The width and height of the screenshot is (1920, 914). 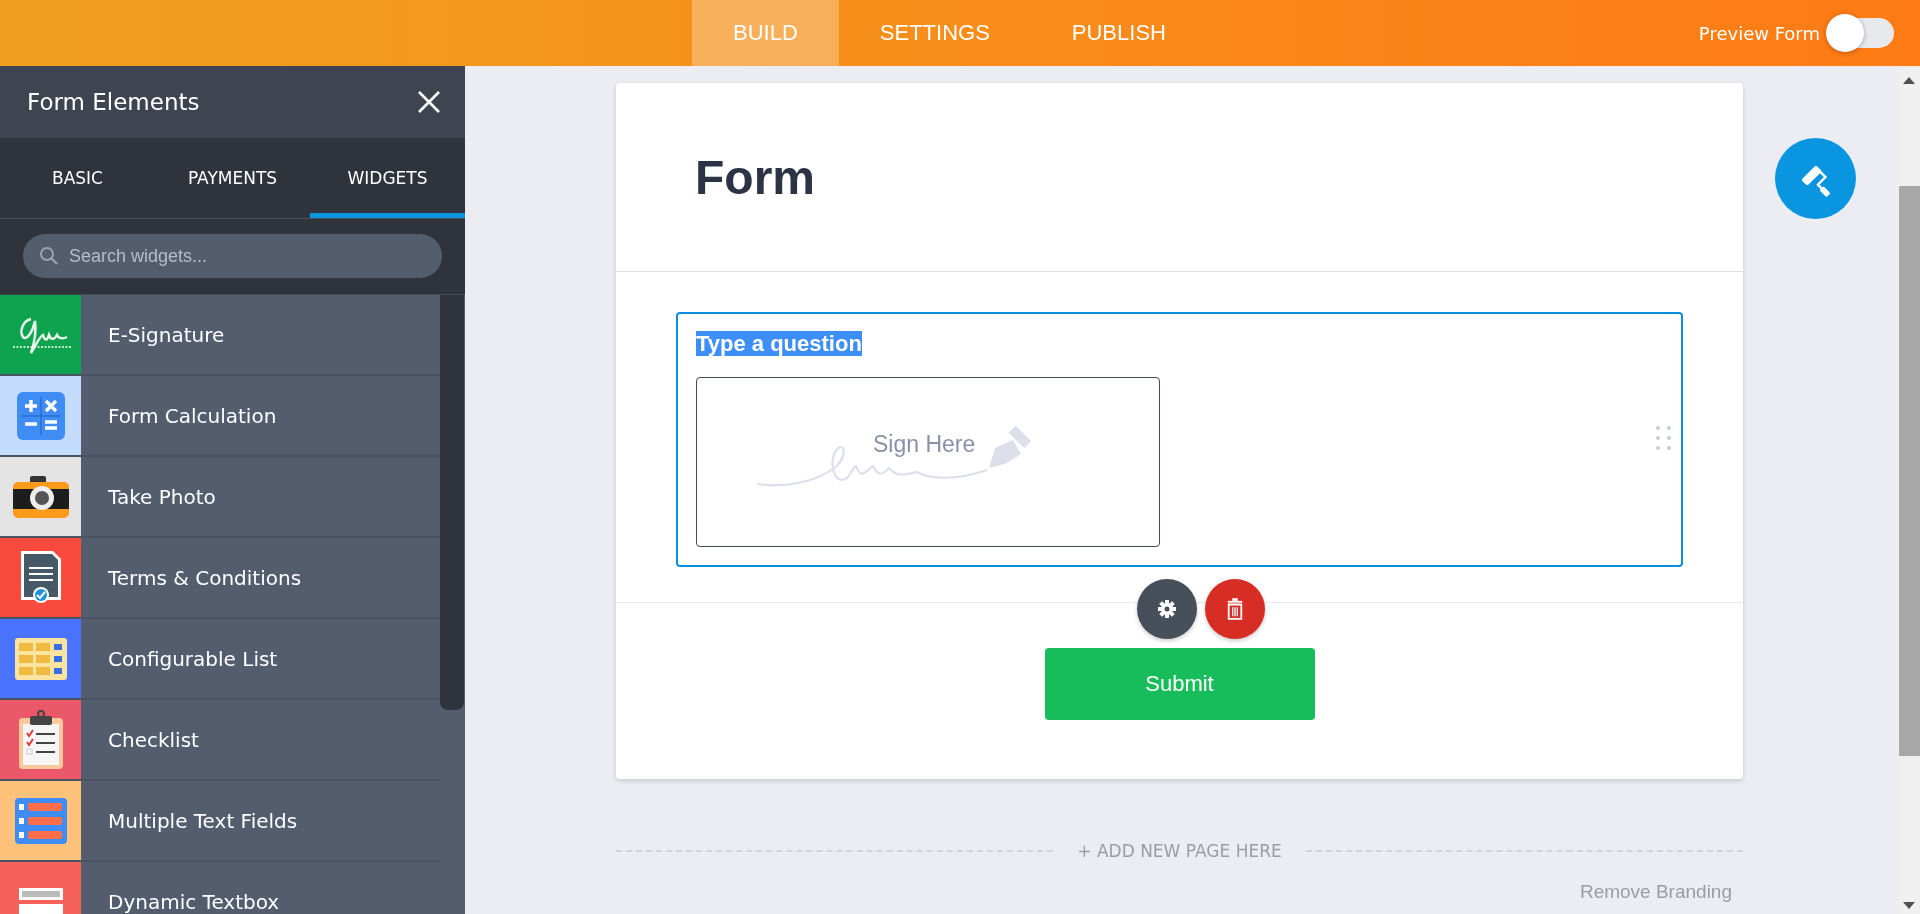 What do you see at coordinates (1909, 471) in the screenshot?
I see `page-scrollbar-thumb` at bounding box center [1909, 471].